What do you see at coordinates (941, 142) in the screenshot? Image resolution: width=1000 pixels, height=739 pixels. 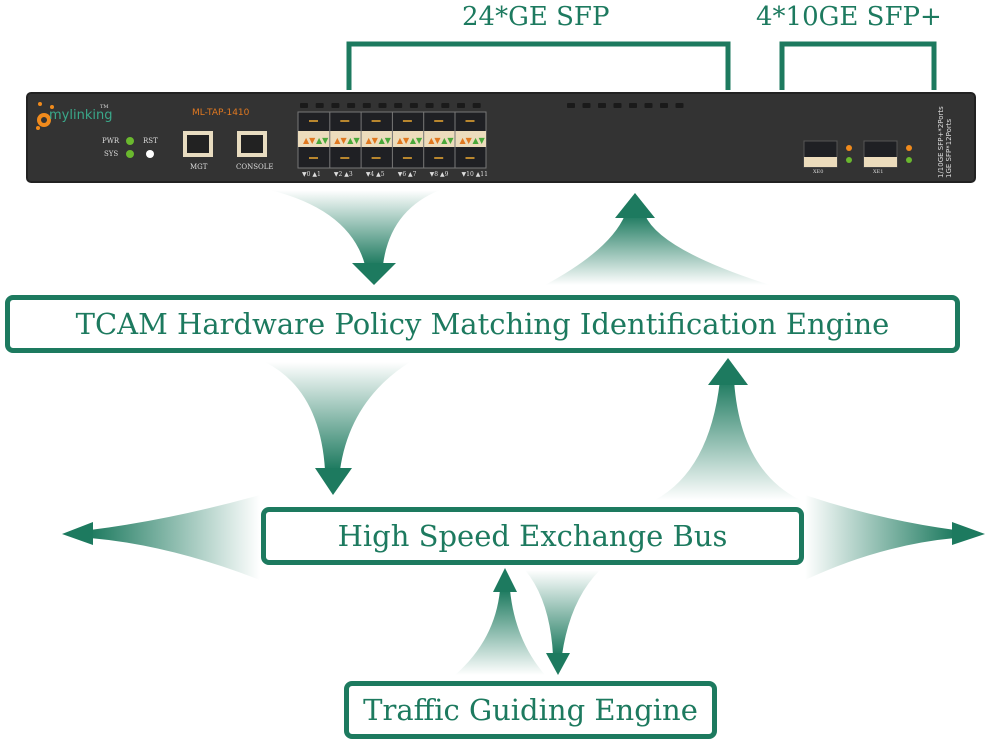 I see `side-text-line: 1/10GE SFP+*2Ports` at bounding box center [941, 142].